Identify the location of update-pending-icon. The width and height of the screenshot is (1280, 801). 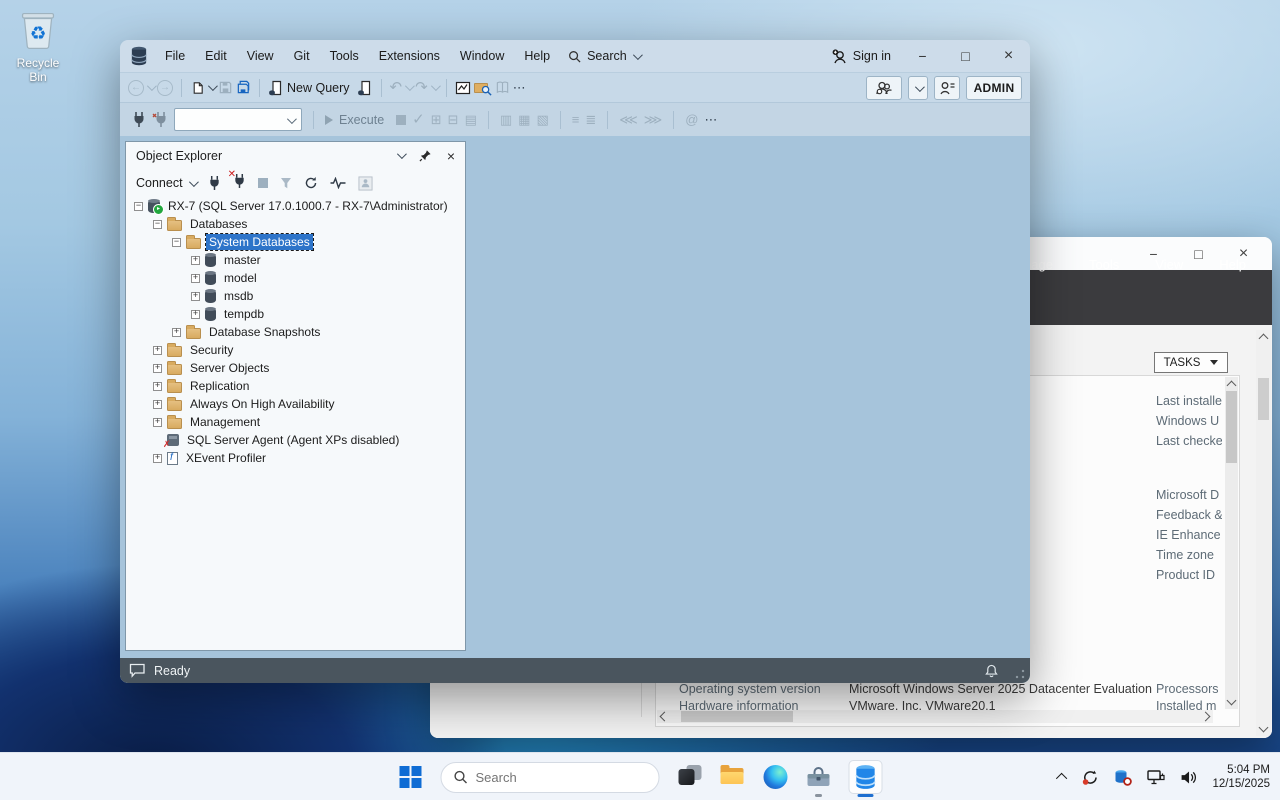
(1090, 777).